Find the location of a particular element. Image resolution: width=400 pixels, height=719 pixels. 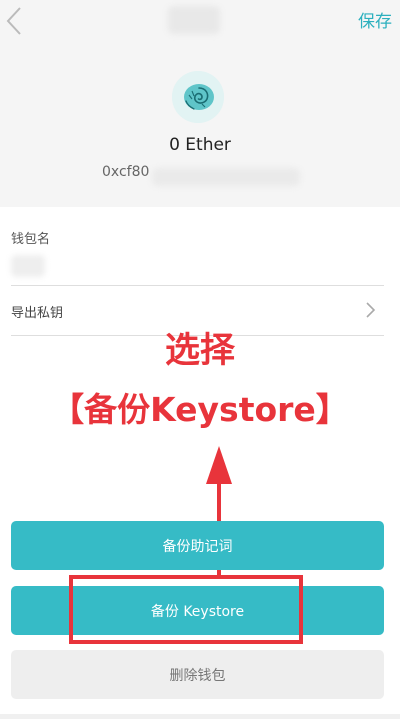

backup-keystore-button: 备份 Keystore is located at coordinates (197, 610).